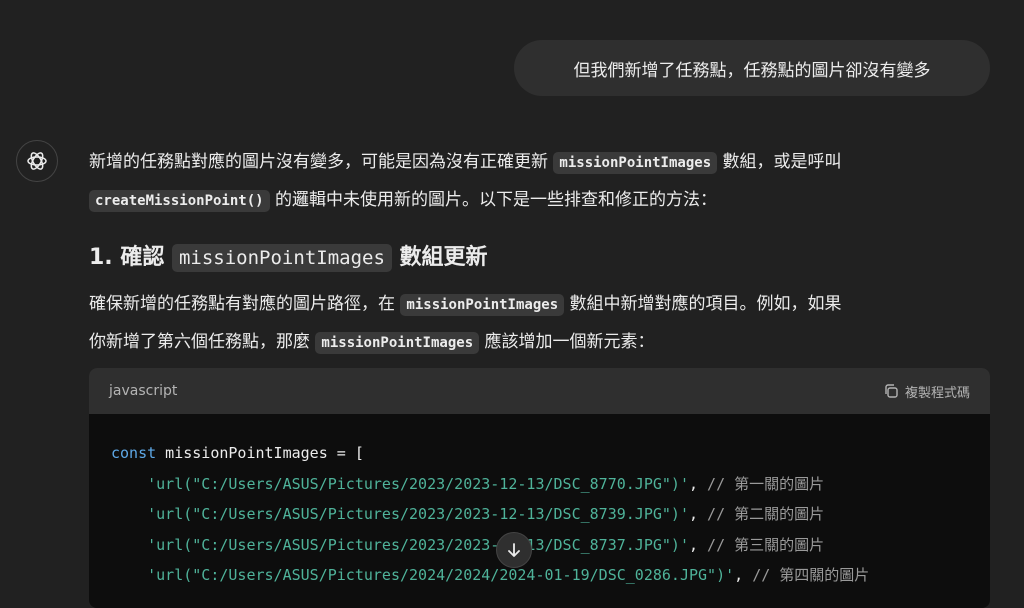  What do you see at coordinates (202, 342) in the screenshot?
I see `text: 你新增了第六個任務點，那麼` at bounding box center [202, 342].